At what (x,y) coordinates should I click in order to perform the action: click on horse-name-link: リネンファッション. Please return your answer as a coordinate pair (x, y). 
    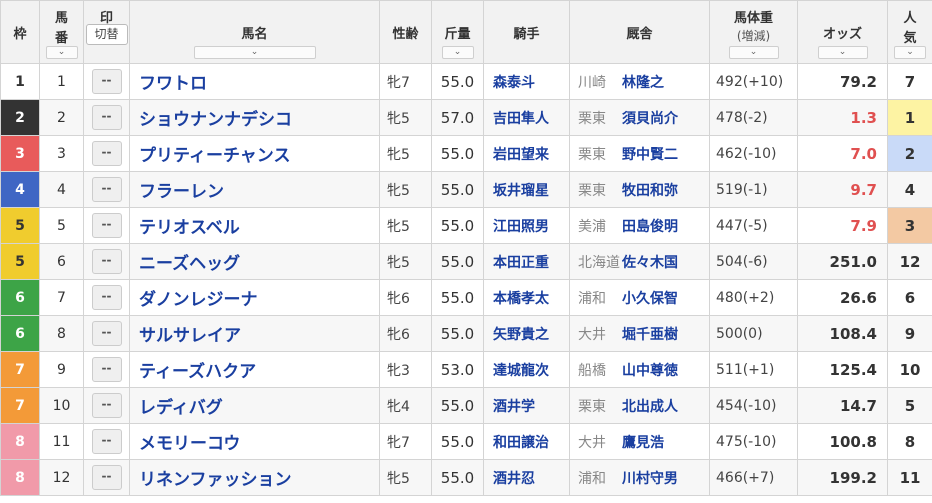
    Looking at the image, I should click on (254, 477).